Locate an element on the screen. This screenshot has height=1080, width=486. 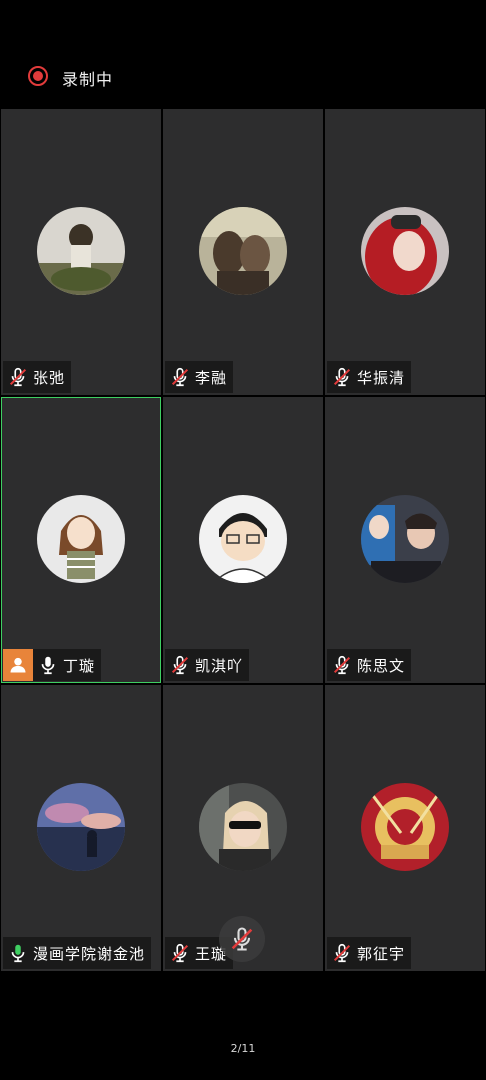
recording-label: 录制中 is located at coordinates (88, 79).